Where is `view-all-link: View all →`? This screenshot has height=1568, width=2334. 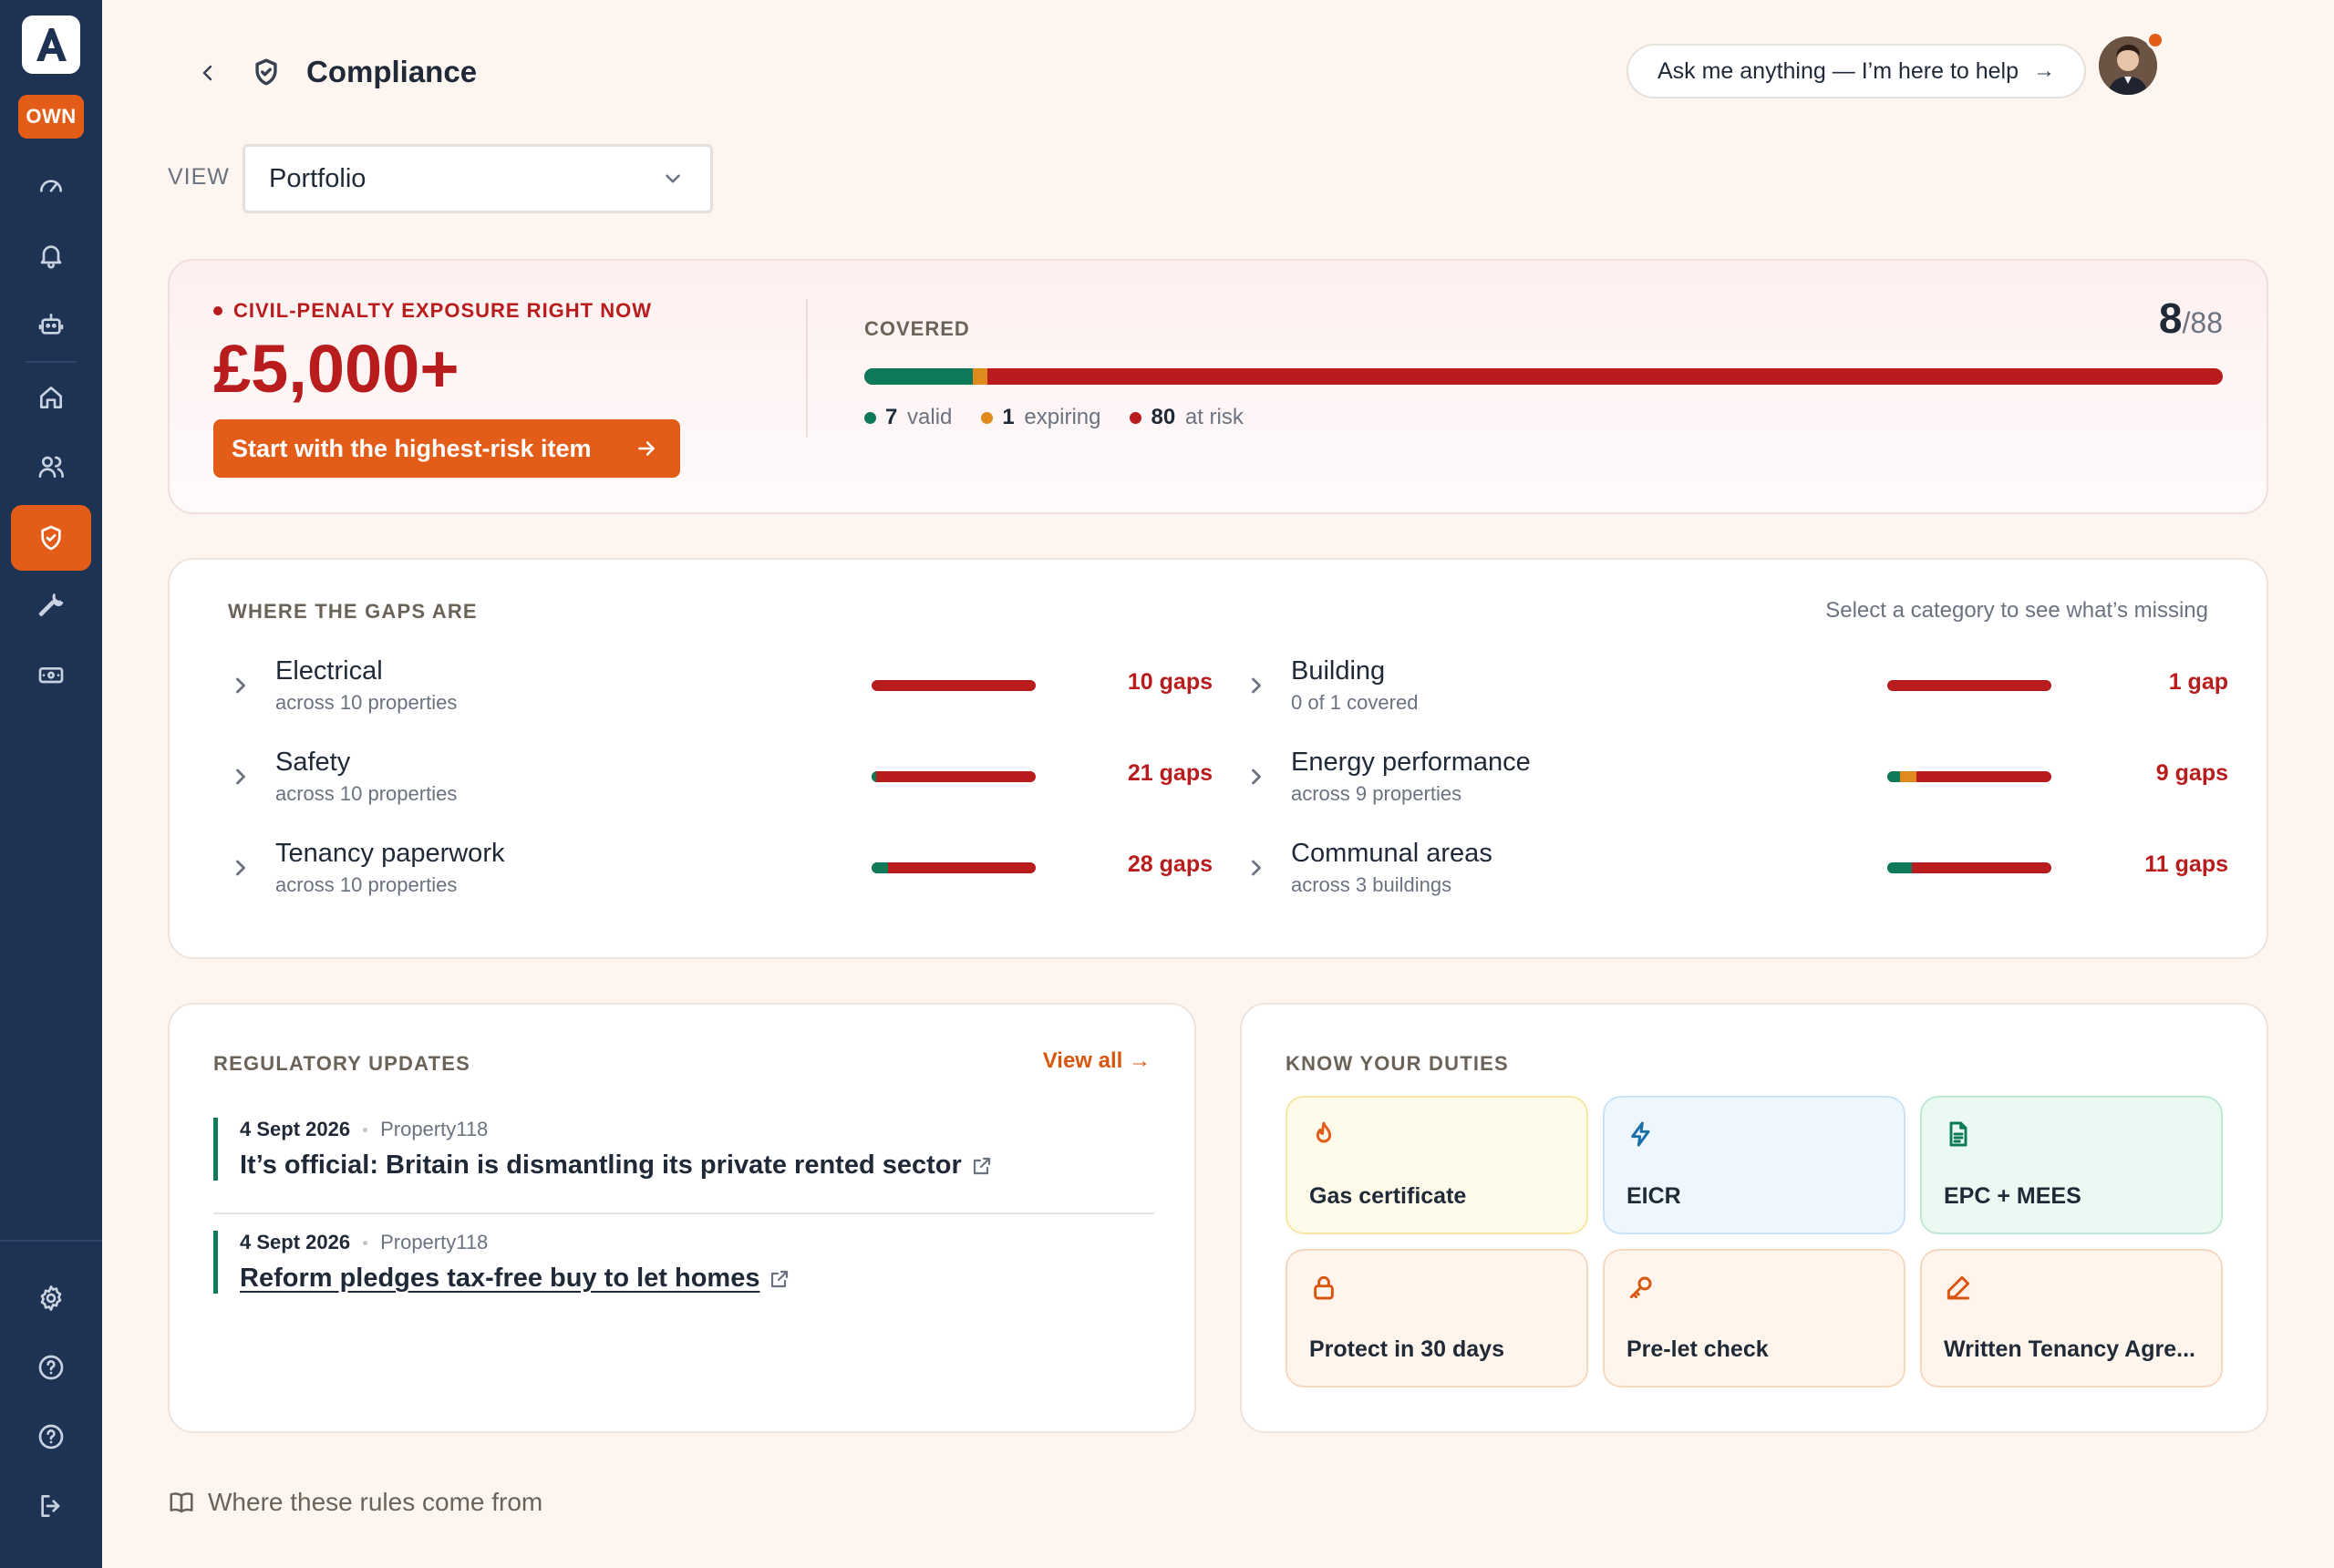 view-all-link: View all → is located at coordinates (1097, 1061).